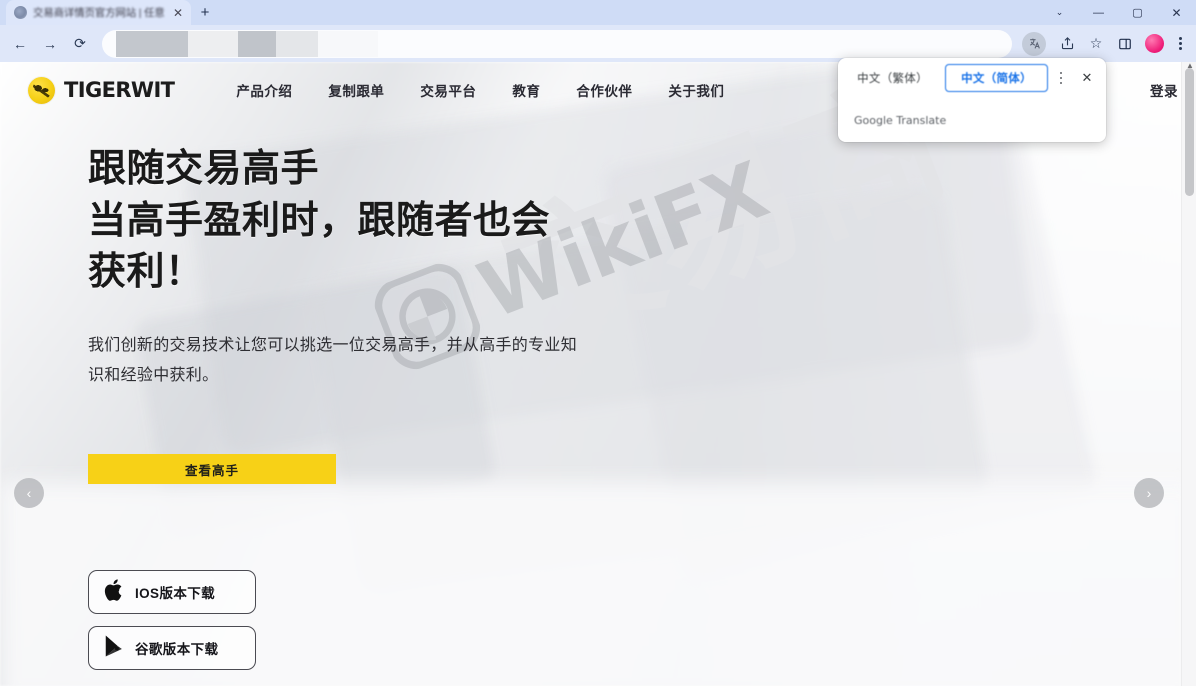  What do you see at coordinates (1137, 12) in the screenshot?
I see `maximize-button: ▢` at bounding box center [1137, 12].